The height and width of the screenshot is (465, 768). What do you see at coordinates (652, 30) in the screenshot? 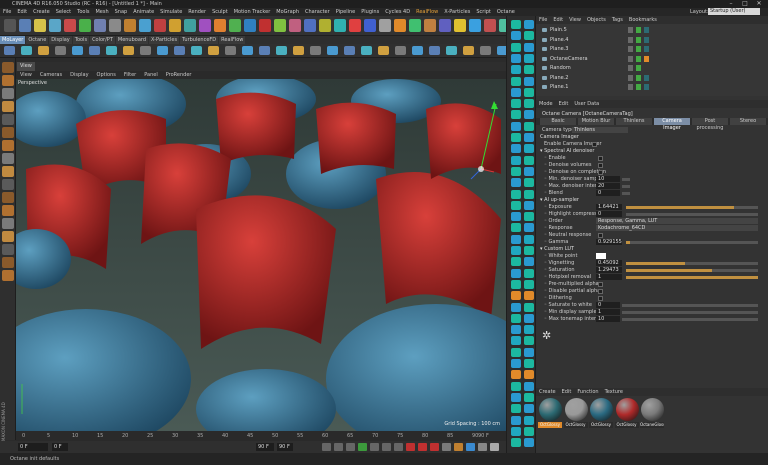
I see `object-row: Plain.5` at bounding box center [652, 30].